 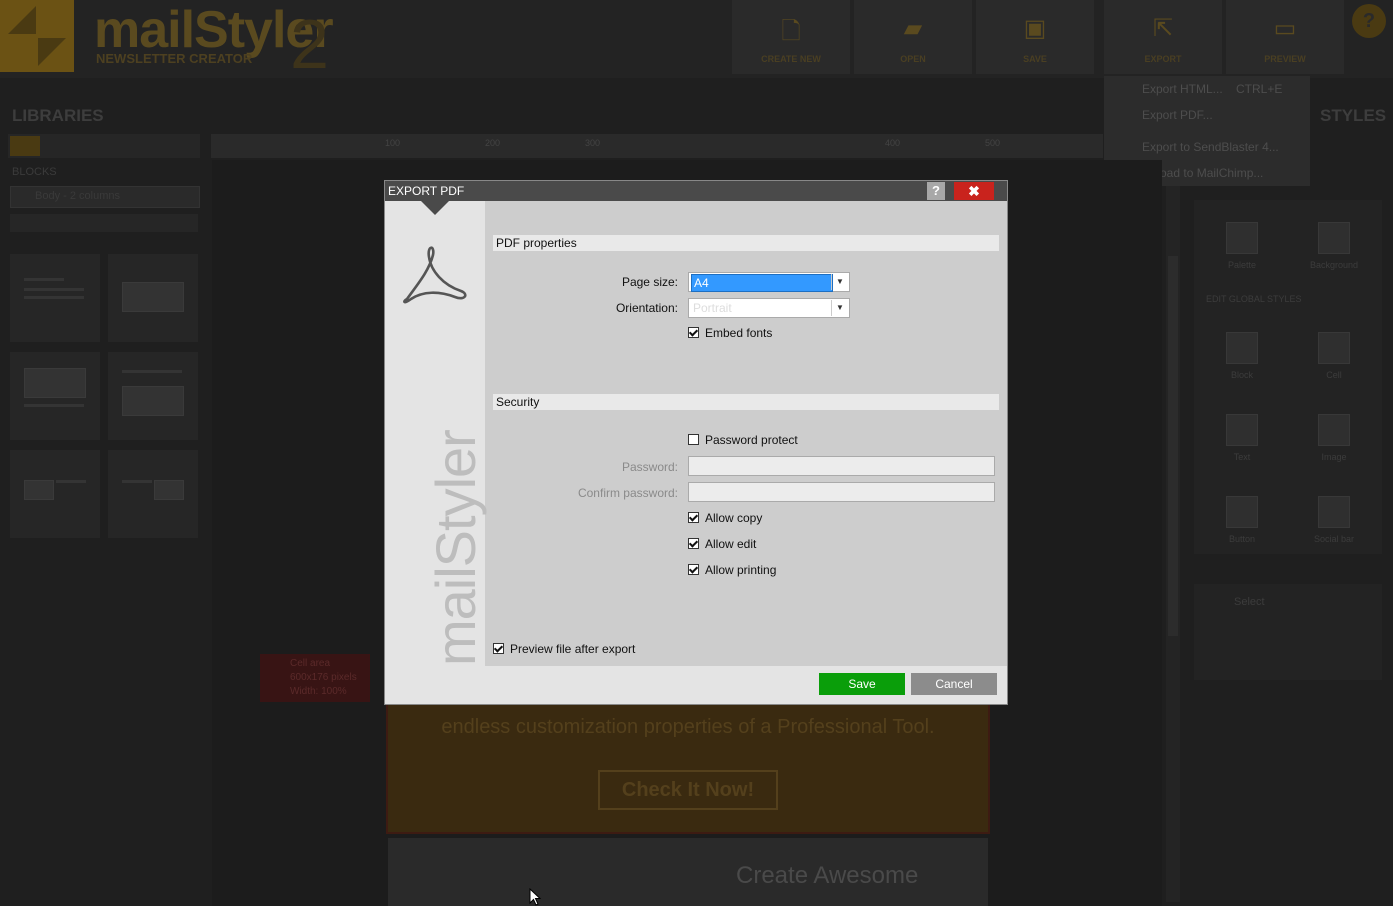 What do you see at coordinates (746, 402) in the screenshot?
I see `security-header: Security` at bounding box center [746, 402].